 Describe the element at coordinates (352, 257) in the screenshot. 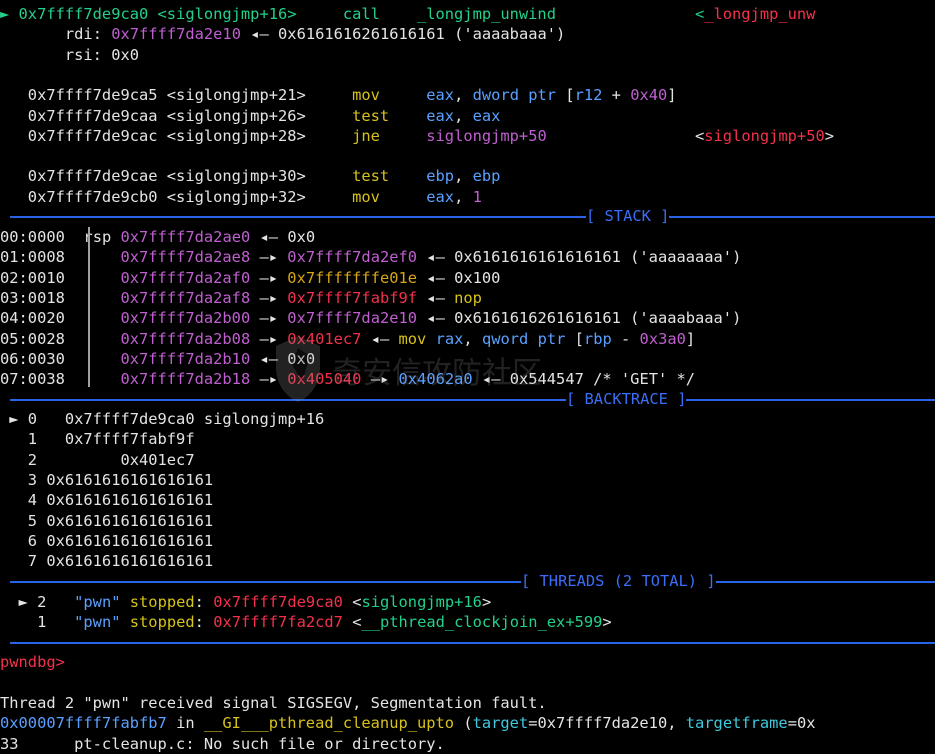

I see `text-segment: 0x7ffff7da2ef0` at that location.